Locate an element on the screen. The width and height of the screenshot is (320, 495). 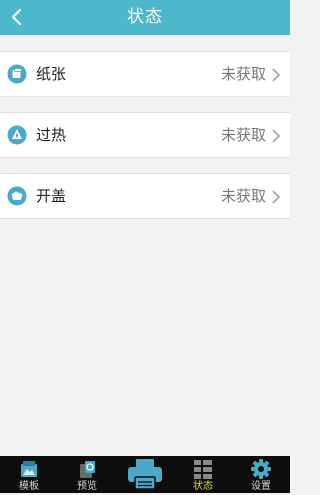
printer-icon is located at coordinates (145, 476).